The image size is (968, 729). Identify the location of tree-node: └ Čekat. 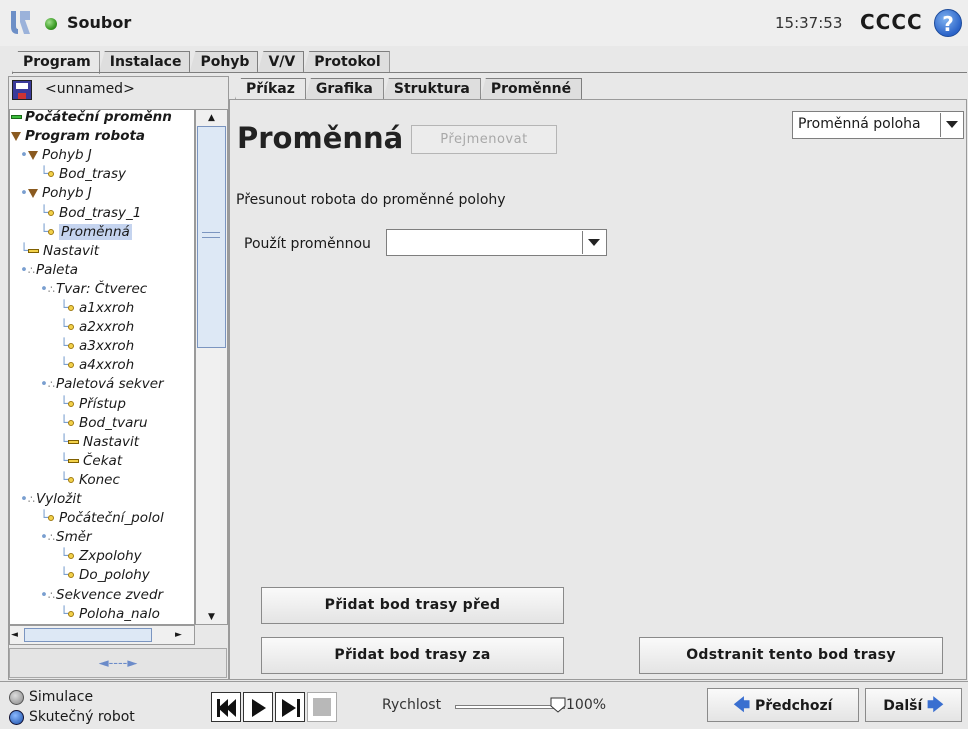
(91, 461).